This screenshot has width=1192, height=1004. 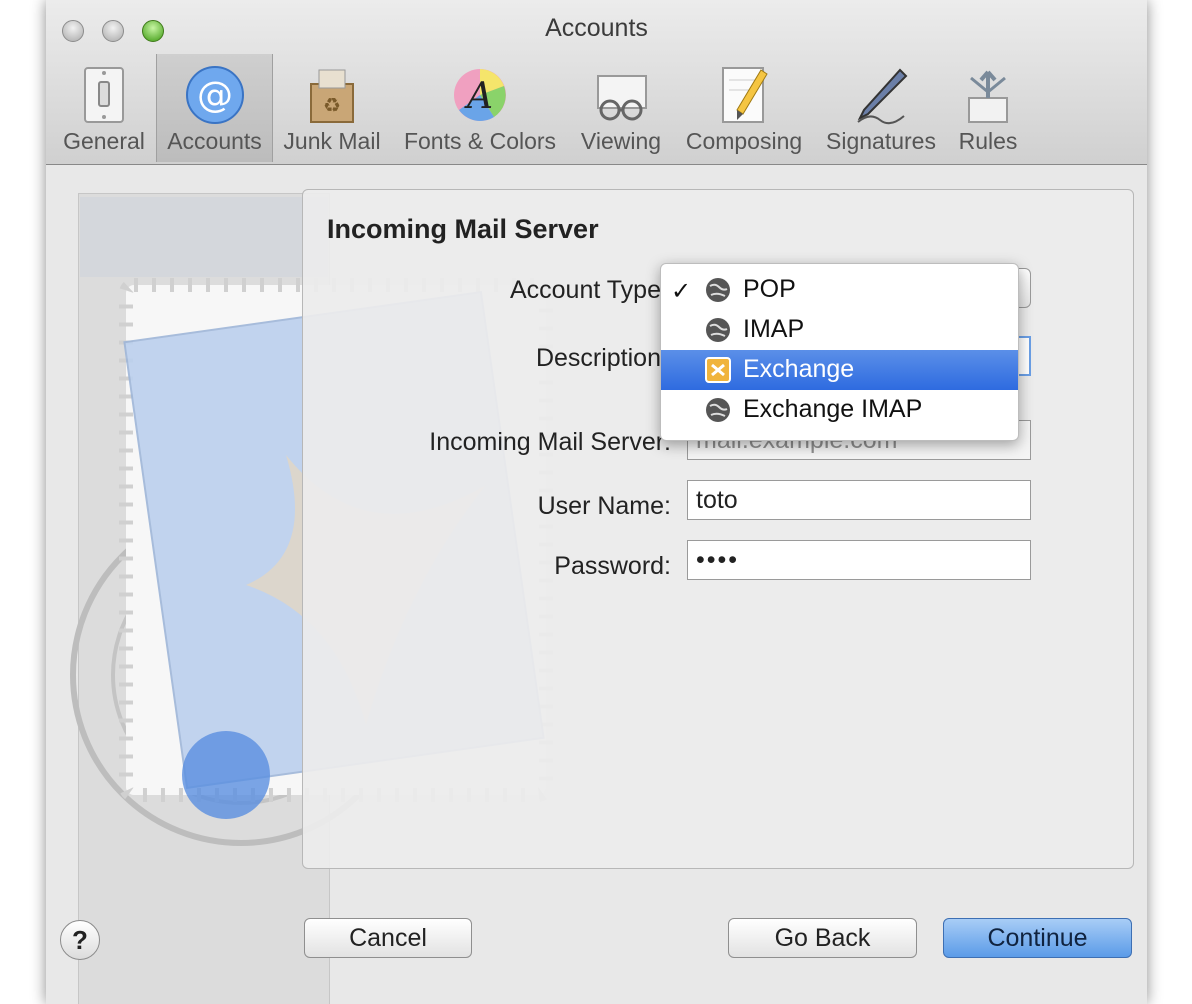 What do you see at coordinates (881, 141) in the screenshot?
I see `toolbar-label: Signatures` at bounding box center [881, 141].